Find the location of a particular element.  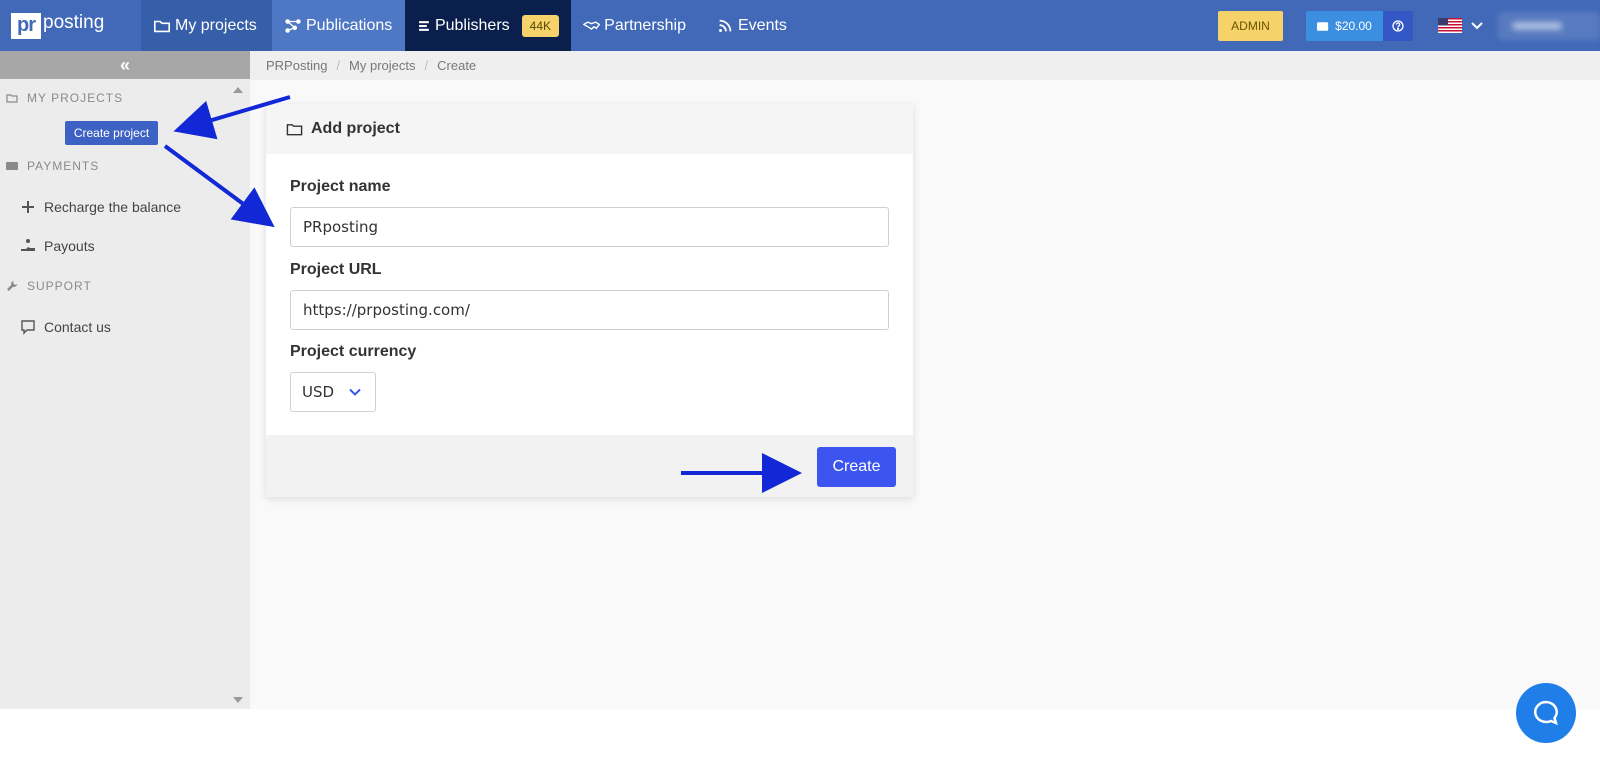

nav-partnership-label: Partnership is located at coordinates (645, 25).